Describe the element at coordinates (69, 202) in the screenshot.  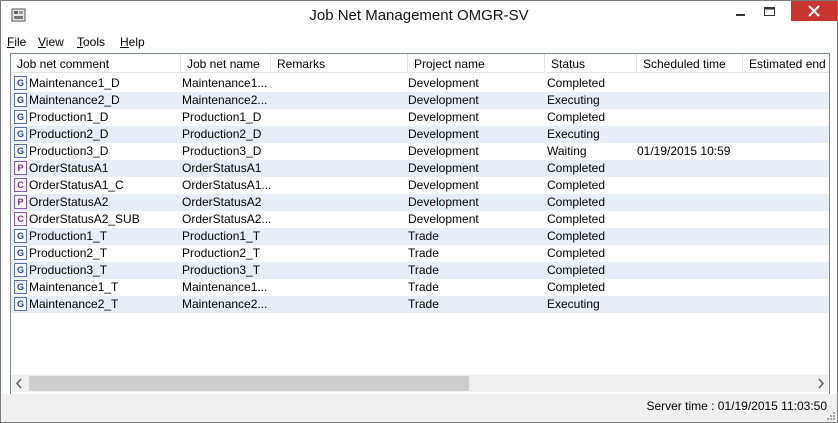
I see `cell-comment: OrderStatusA2` at that location.